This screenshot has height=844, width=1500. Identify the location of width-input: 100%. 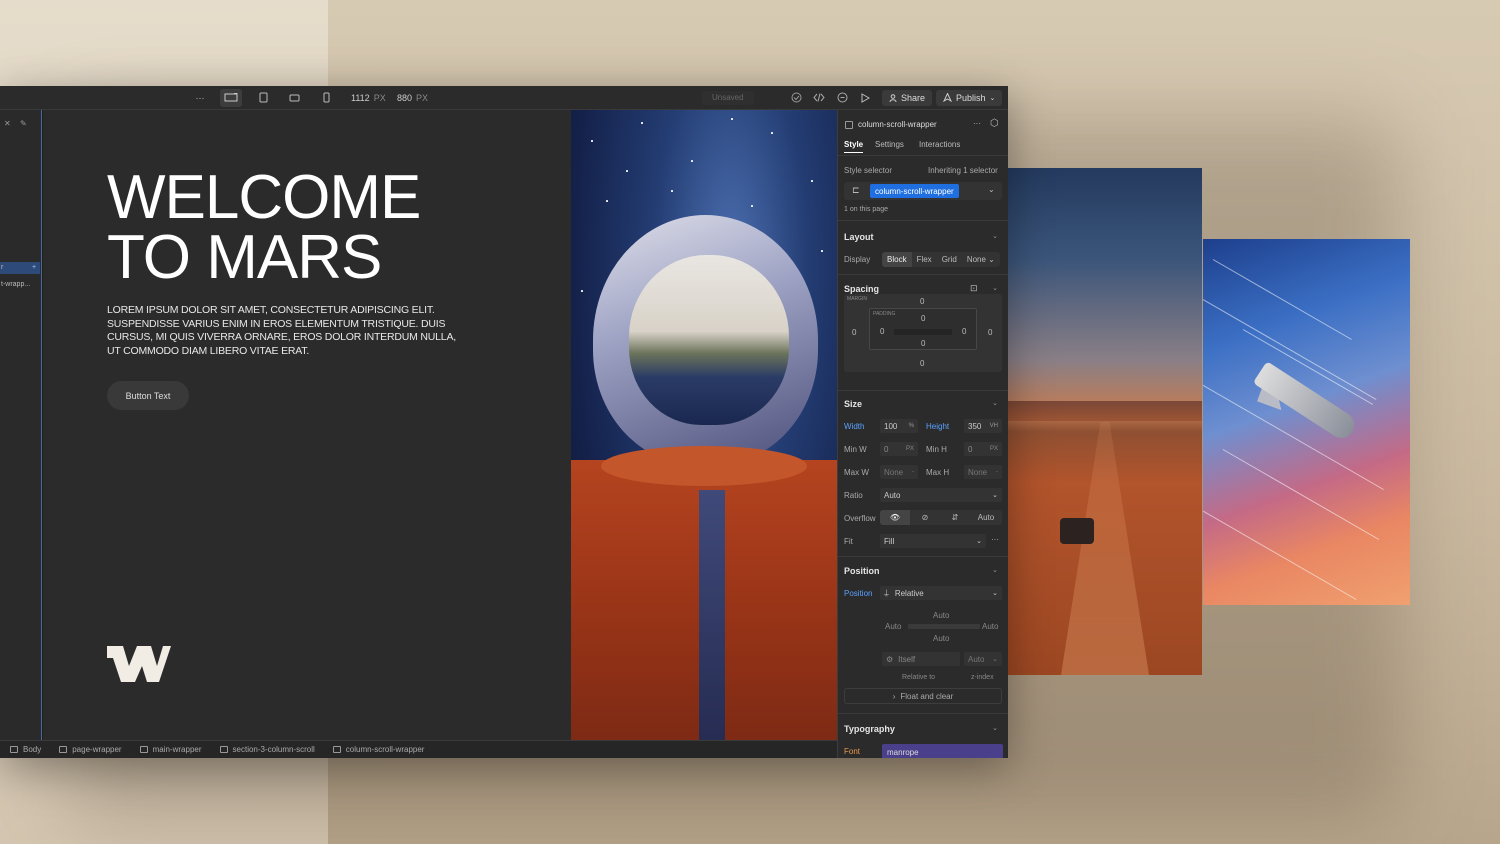
(899, 426).